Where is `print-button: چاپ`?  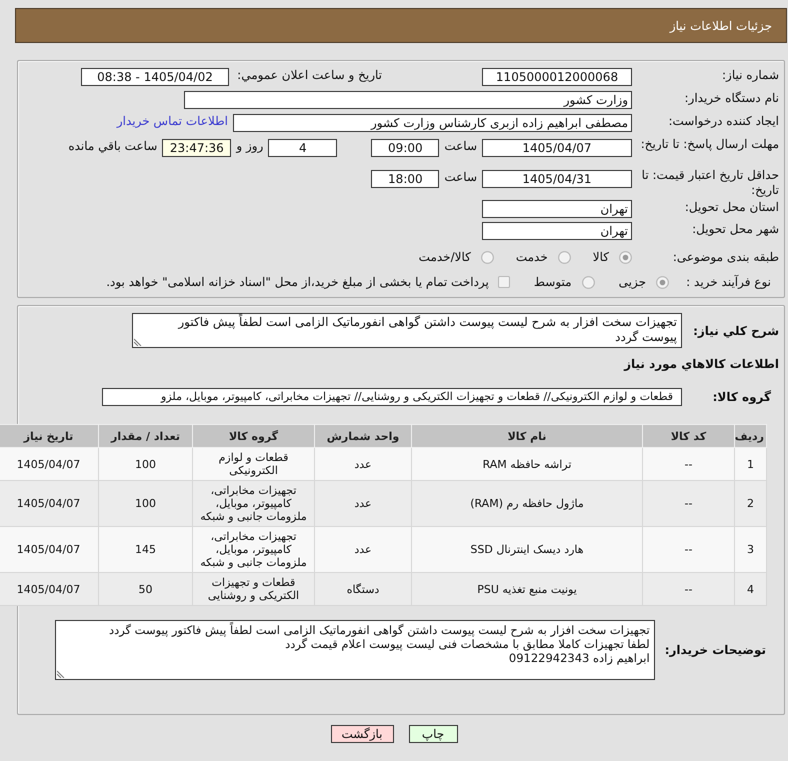 print-button: چاپ is located at coordinates (433, 734).